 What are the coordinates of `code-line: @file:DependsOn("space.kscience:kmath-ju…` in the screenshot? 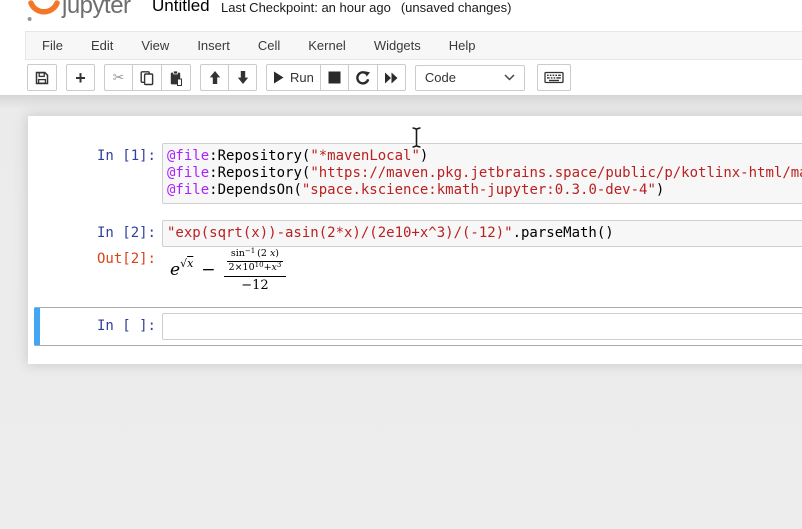 It's located at (416, 190).